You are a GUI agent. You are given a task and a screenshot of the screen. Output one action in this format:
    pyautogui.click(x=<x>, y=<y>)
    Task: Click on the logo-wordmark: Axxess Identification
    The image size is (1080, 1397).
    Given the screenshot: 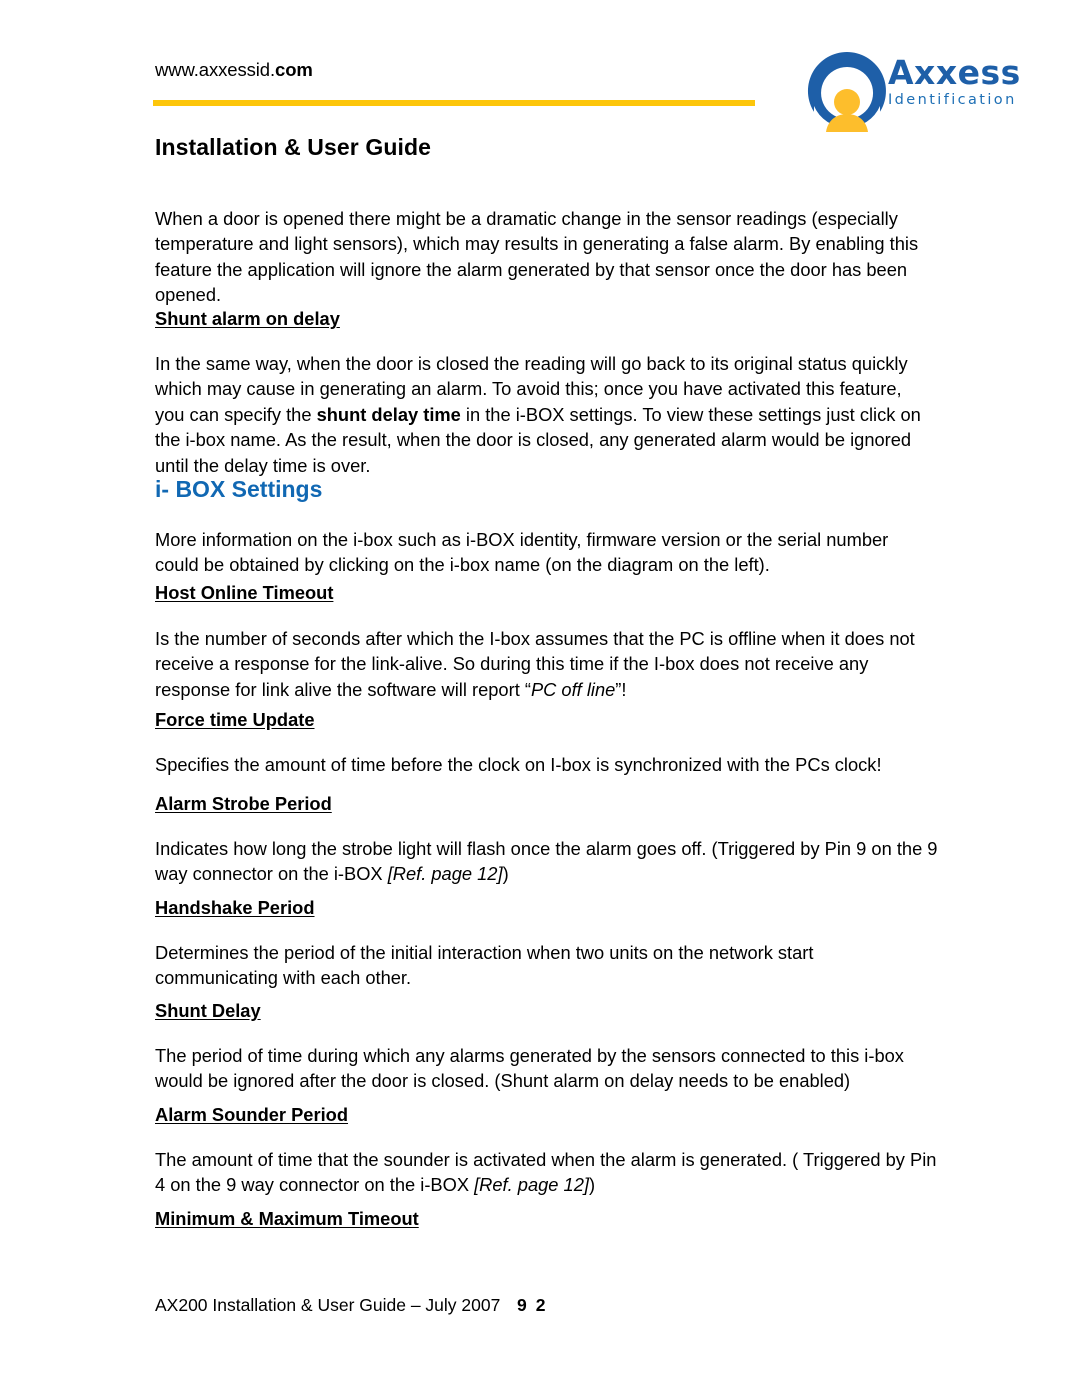 What is the action you would take?
    pyautogui.click(x=970, y=93)
    